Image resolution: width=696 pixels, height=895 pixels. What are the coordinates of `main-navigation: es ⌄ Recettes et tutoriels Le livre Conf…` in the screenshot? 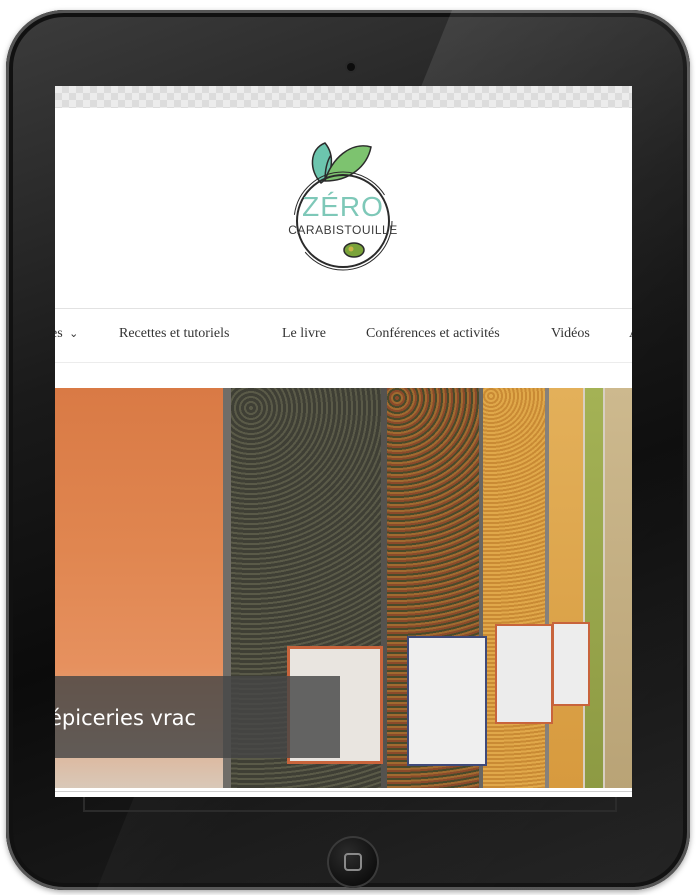 It's located at (343, 336).